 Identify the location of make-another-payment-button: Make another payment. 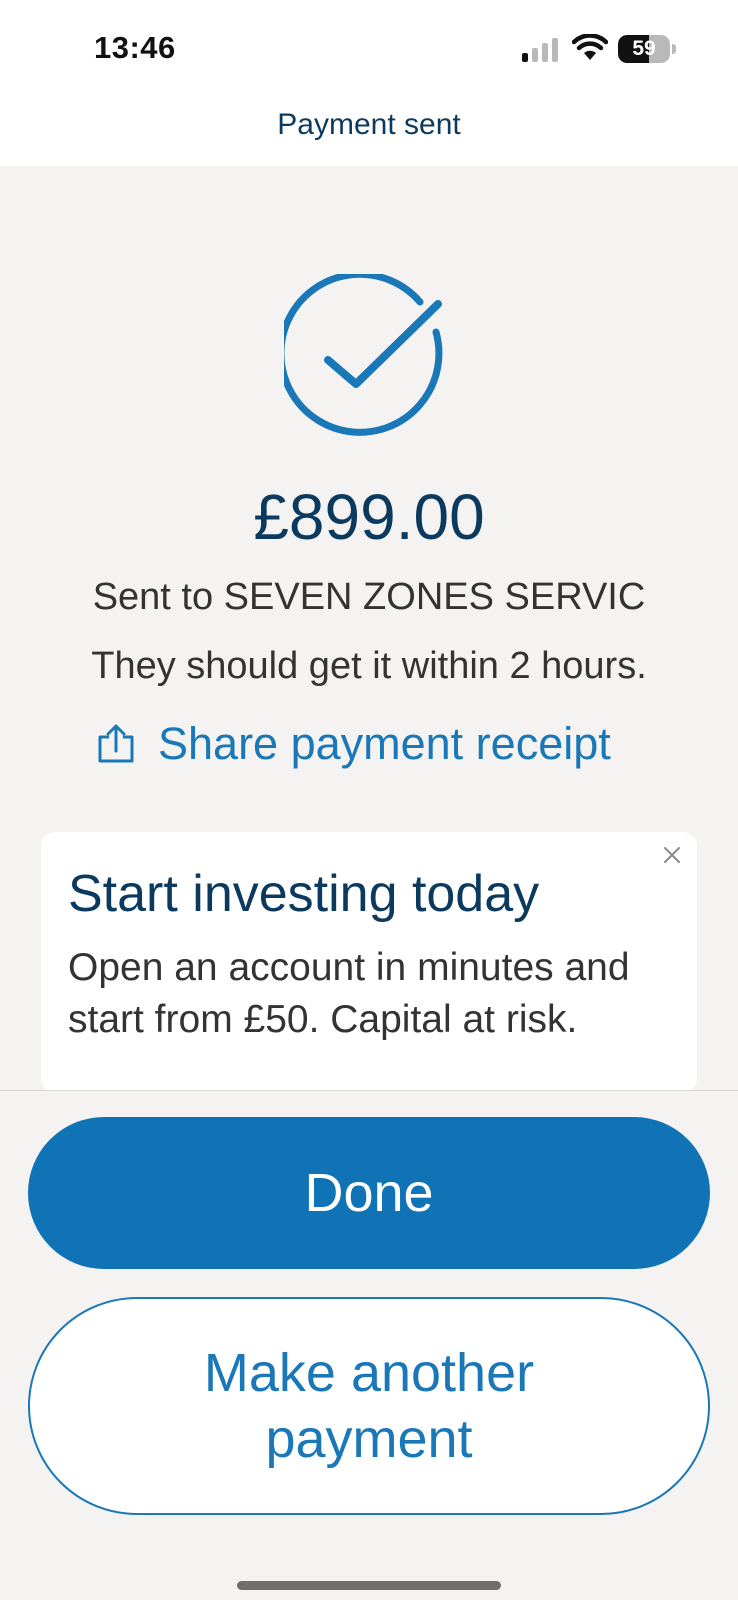
(369, 1406).